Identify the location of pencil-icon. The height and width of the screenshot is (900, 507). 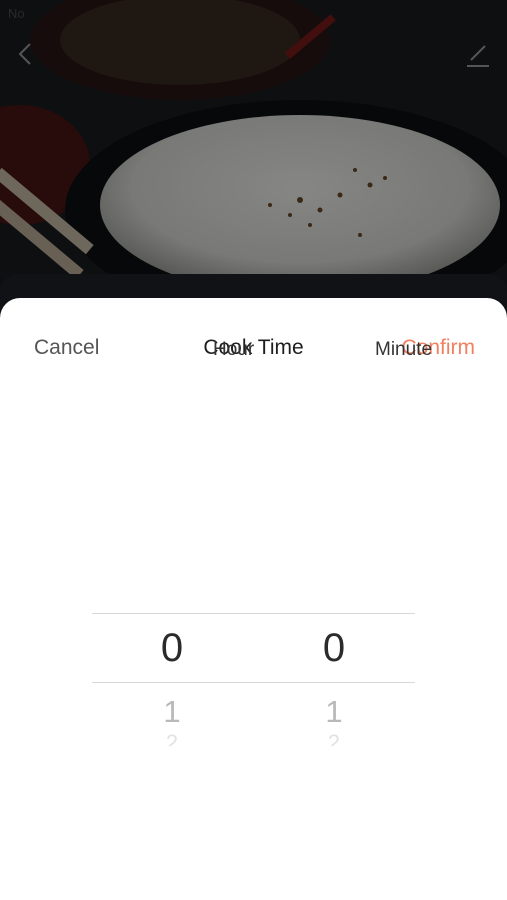
(478, 56).